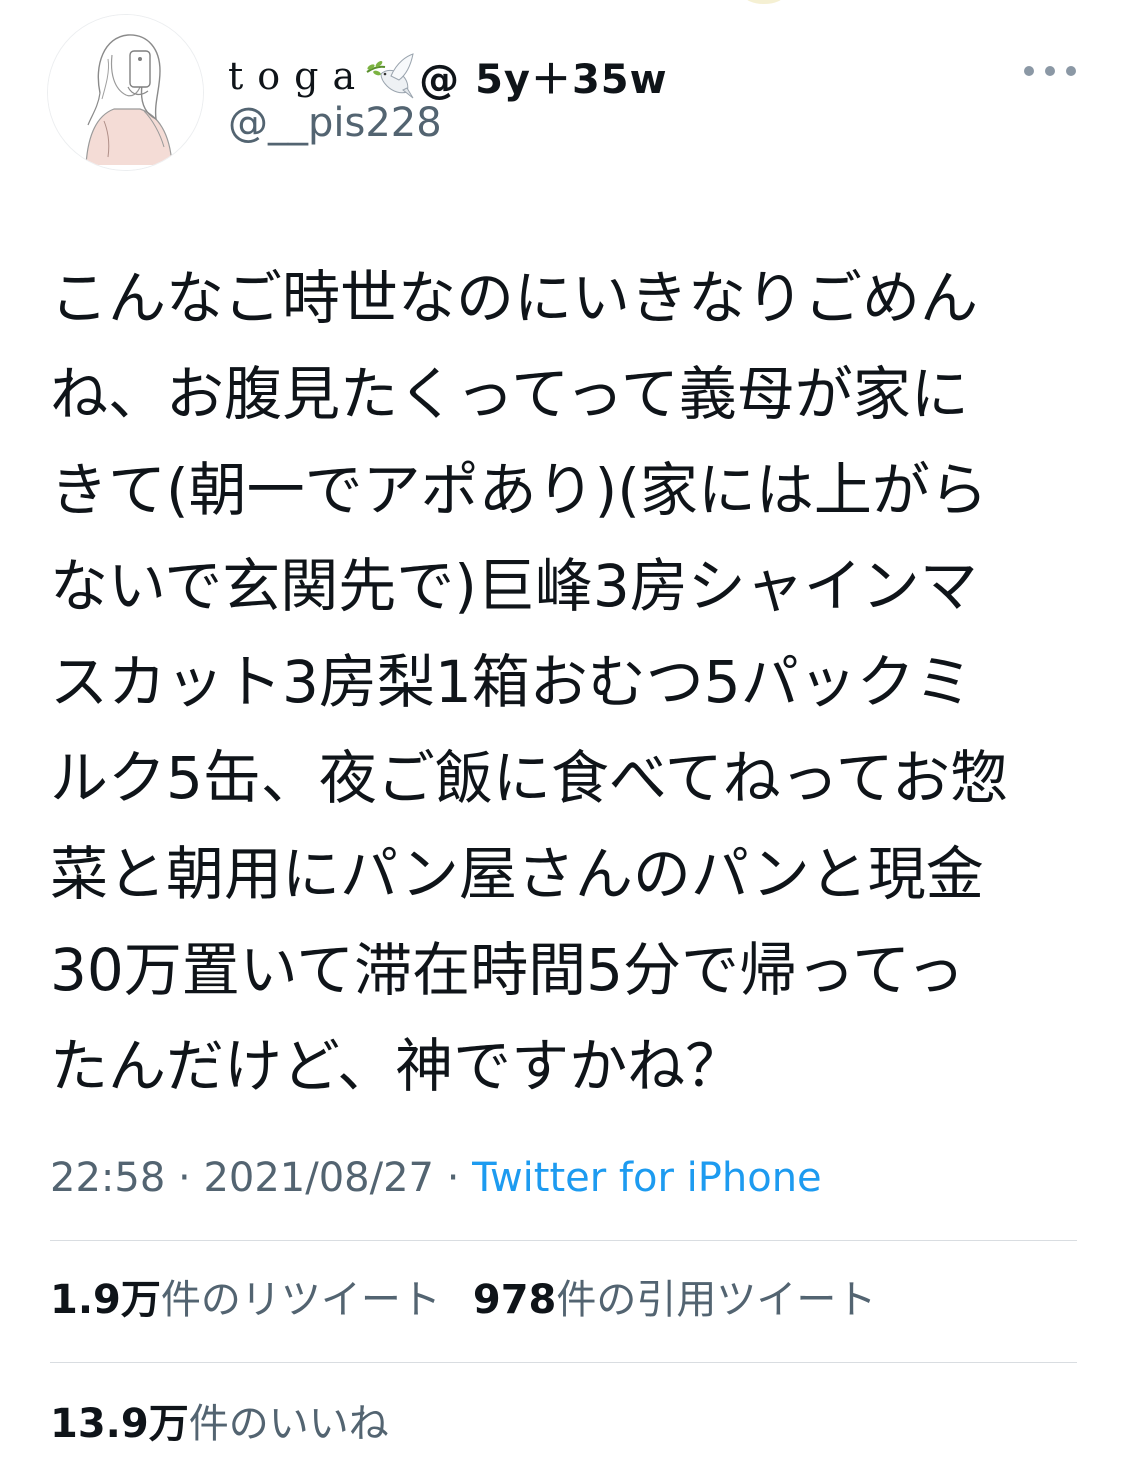 This screenshot has width=1125, height=1472. What do you see at coordinates (647, 1178) in the screenshot?
I see `tweet-source-link: Twitter for iPhone` at bounding box center [647, 1178].